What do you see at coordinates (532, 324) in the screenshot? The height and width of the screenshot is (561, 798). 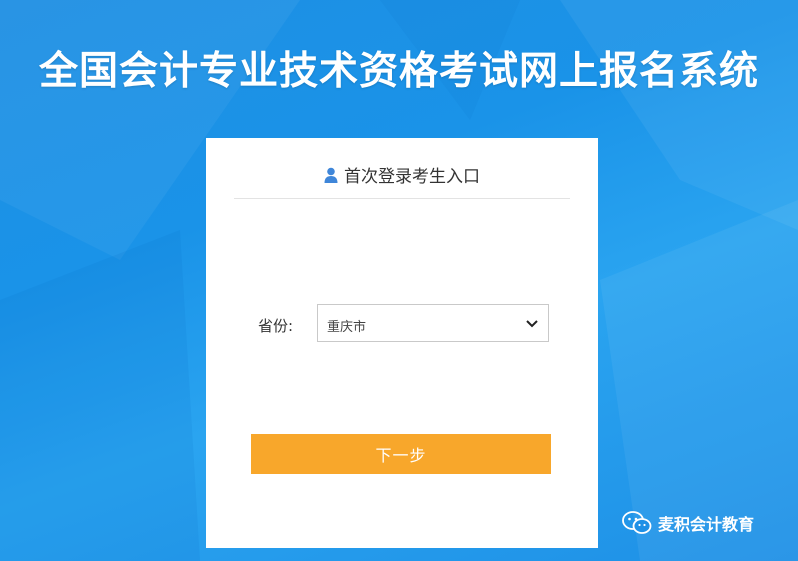 I see `chevron-down-icon` at bounding box center [532, 324].